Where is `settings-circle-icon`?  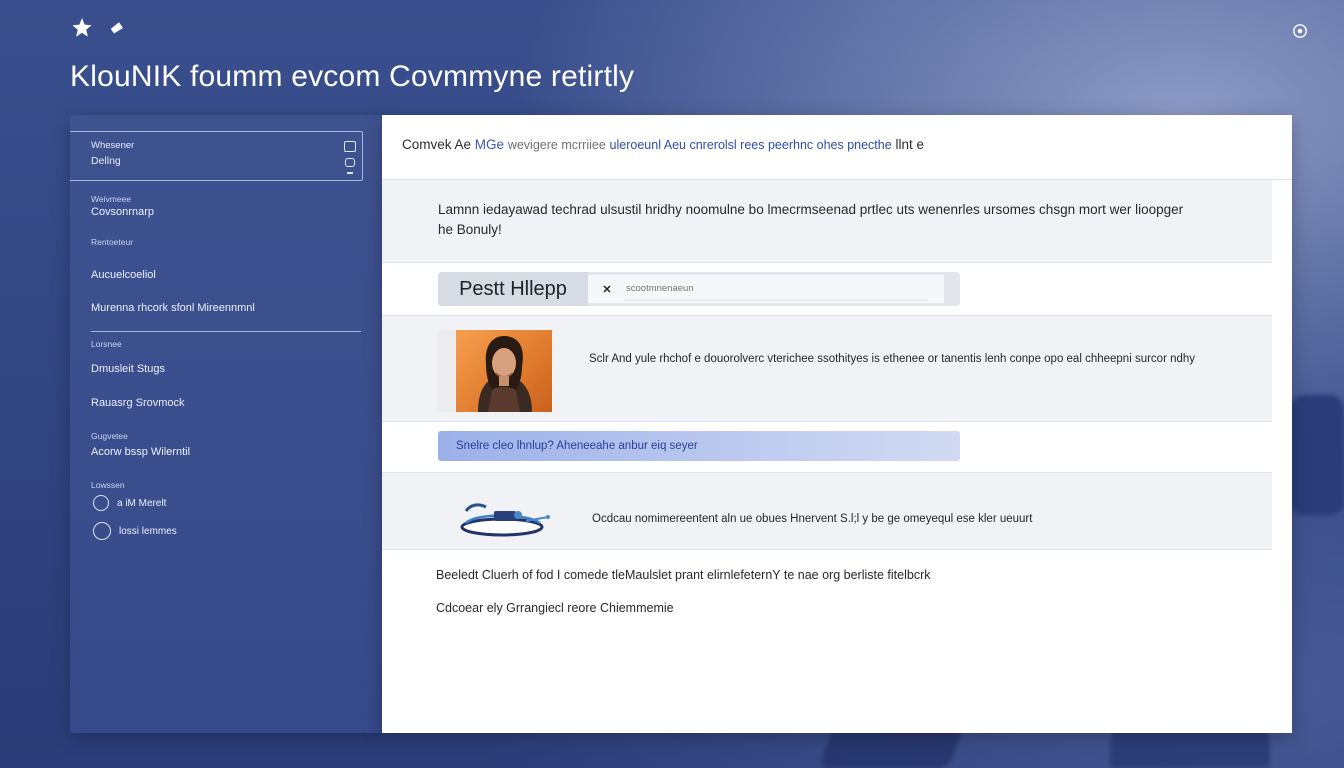 settings-circle-icon is located at coordinates (1300, 31).